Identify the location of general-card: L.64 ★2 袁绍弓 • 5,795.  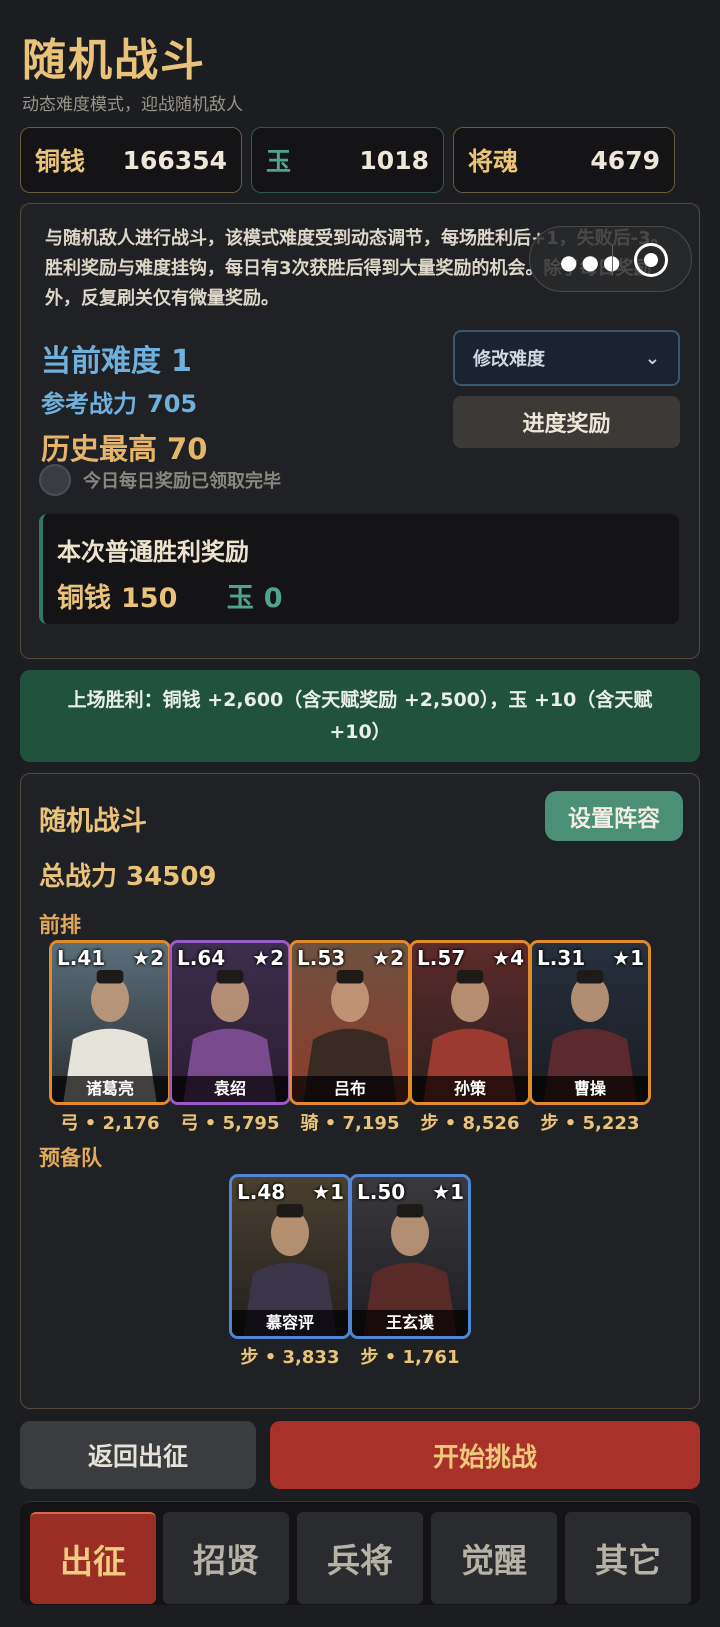
(230, 1037).